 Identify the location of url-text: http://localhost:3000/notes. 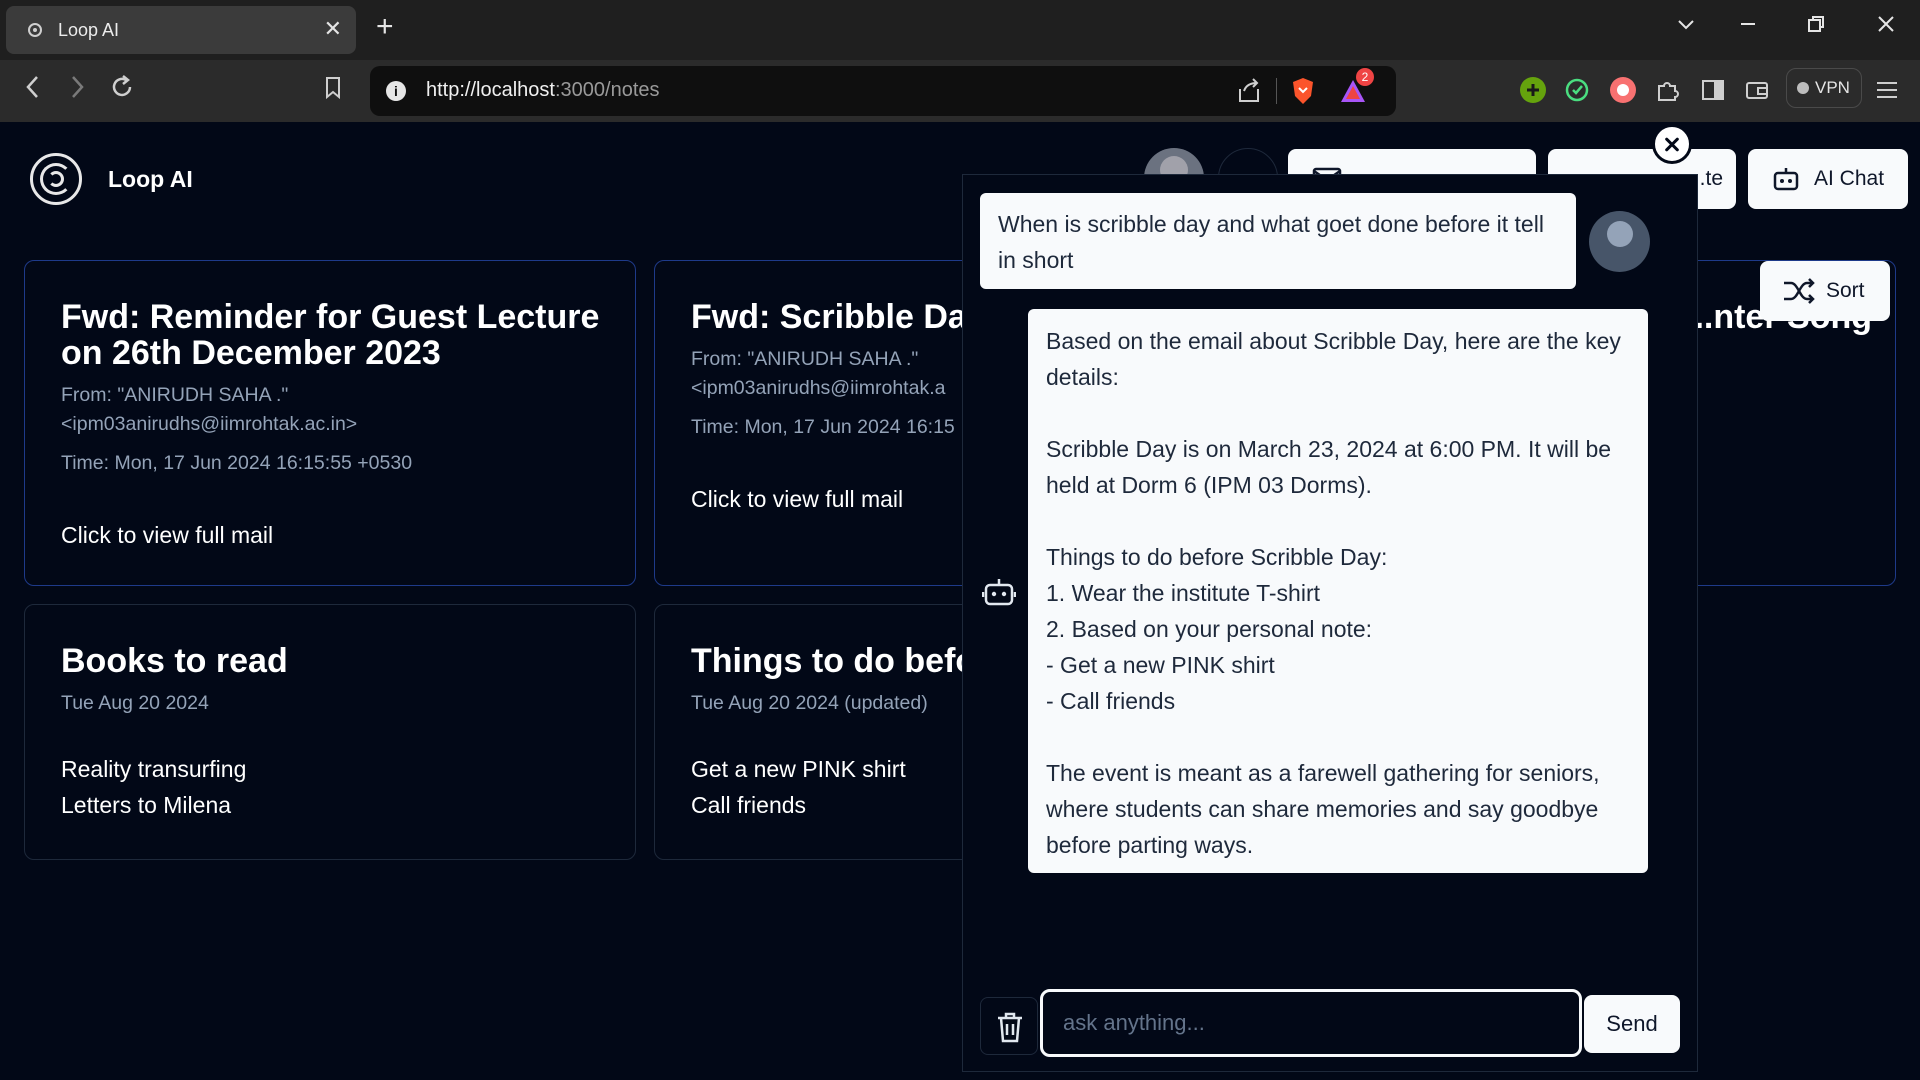
(543, 90).